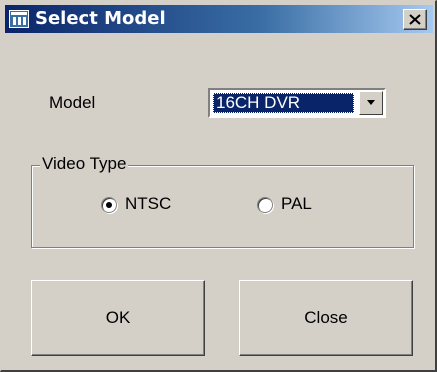 This screenshot has width=437, height=372. Describe the element at coordinates (283, 103) in the screenshot. I see `model-select-value: 16CH DVR` at that location.